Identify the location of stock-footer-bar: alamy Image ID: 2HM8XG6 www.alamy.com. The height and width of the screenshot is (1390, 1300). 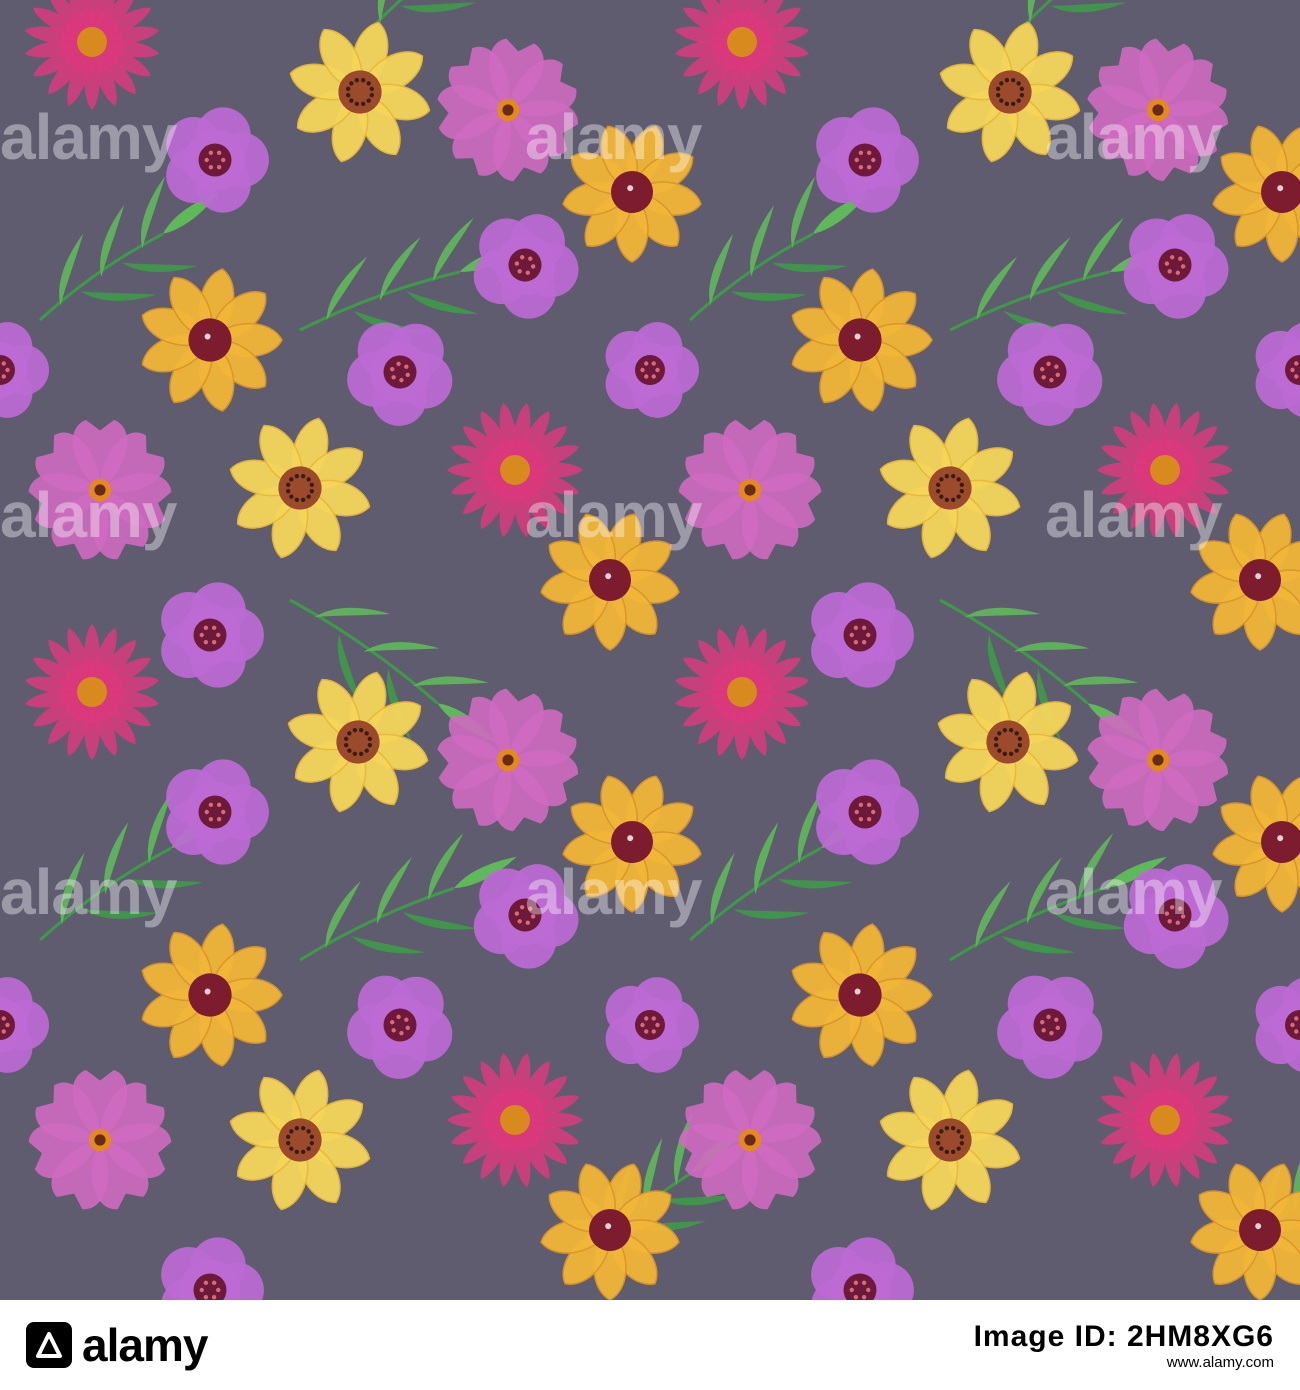
(650, 1345).